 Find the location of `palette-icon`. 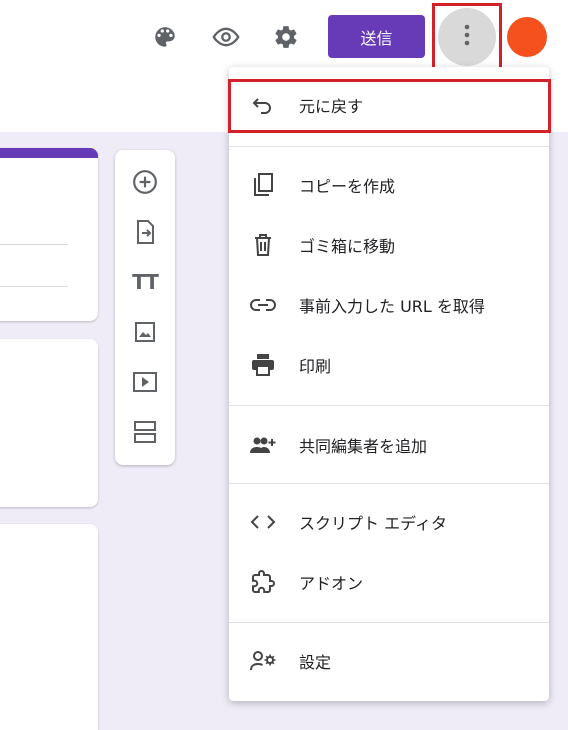

palette-icon is located at coordinates (165, 37).